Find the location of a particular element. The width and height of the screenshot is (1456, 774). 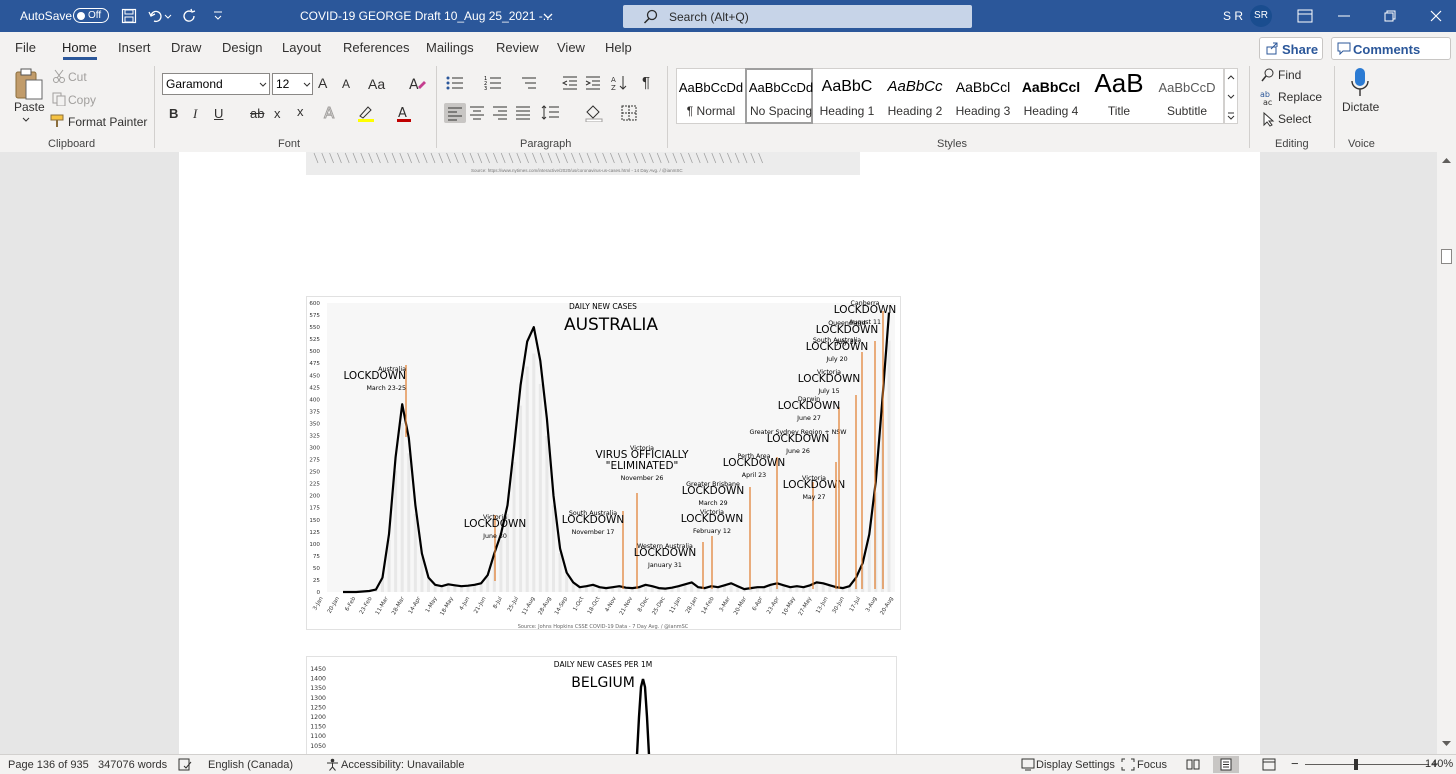

sort-icon: AZ is located at coordinates (620, 83).